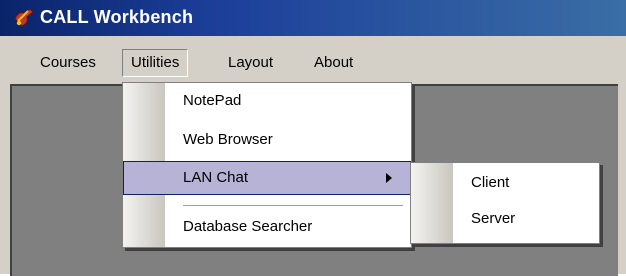 The height and width of the screenshot is (276, 626). I want to click on submenu-item-label: Server, so click(493, 218).